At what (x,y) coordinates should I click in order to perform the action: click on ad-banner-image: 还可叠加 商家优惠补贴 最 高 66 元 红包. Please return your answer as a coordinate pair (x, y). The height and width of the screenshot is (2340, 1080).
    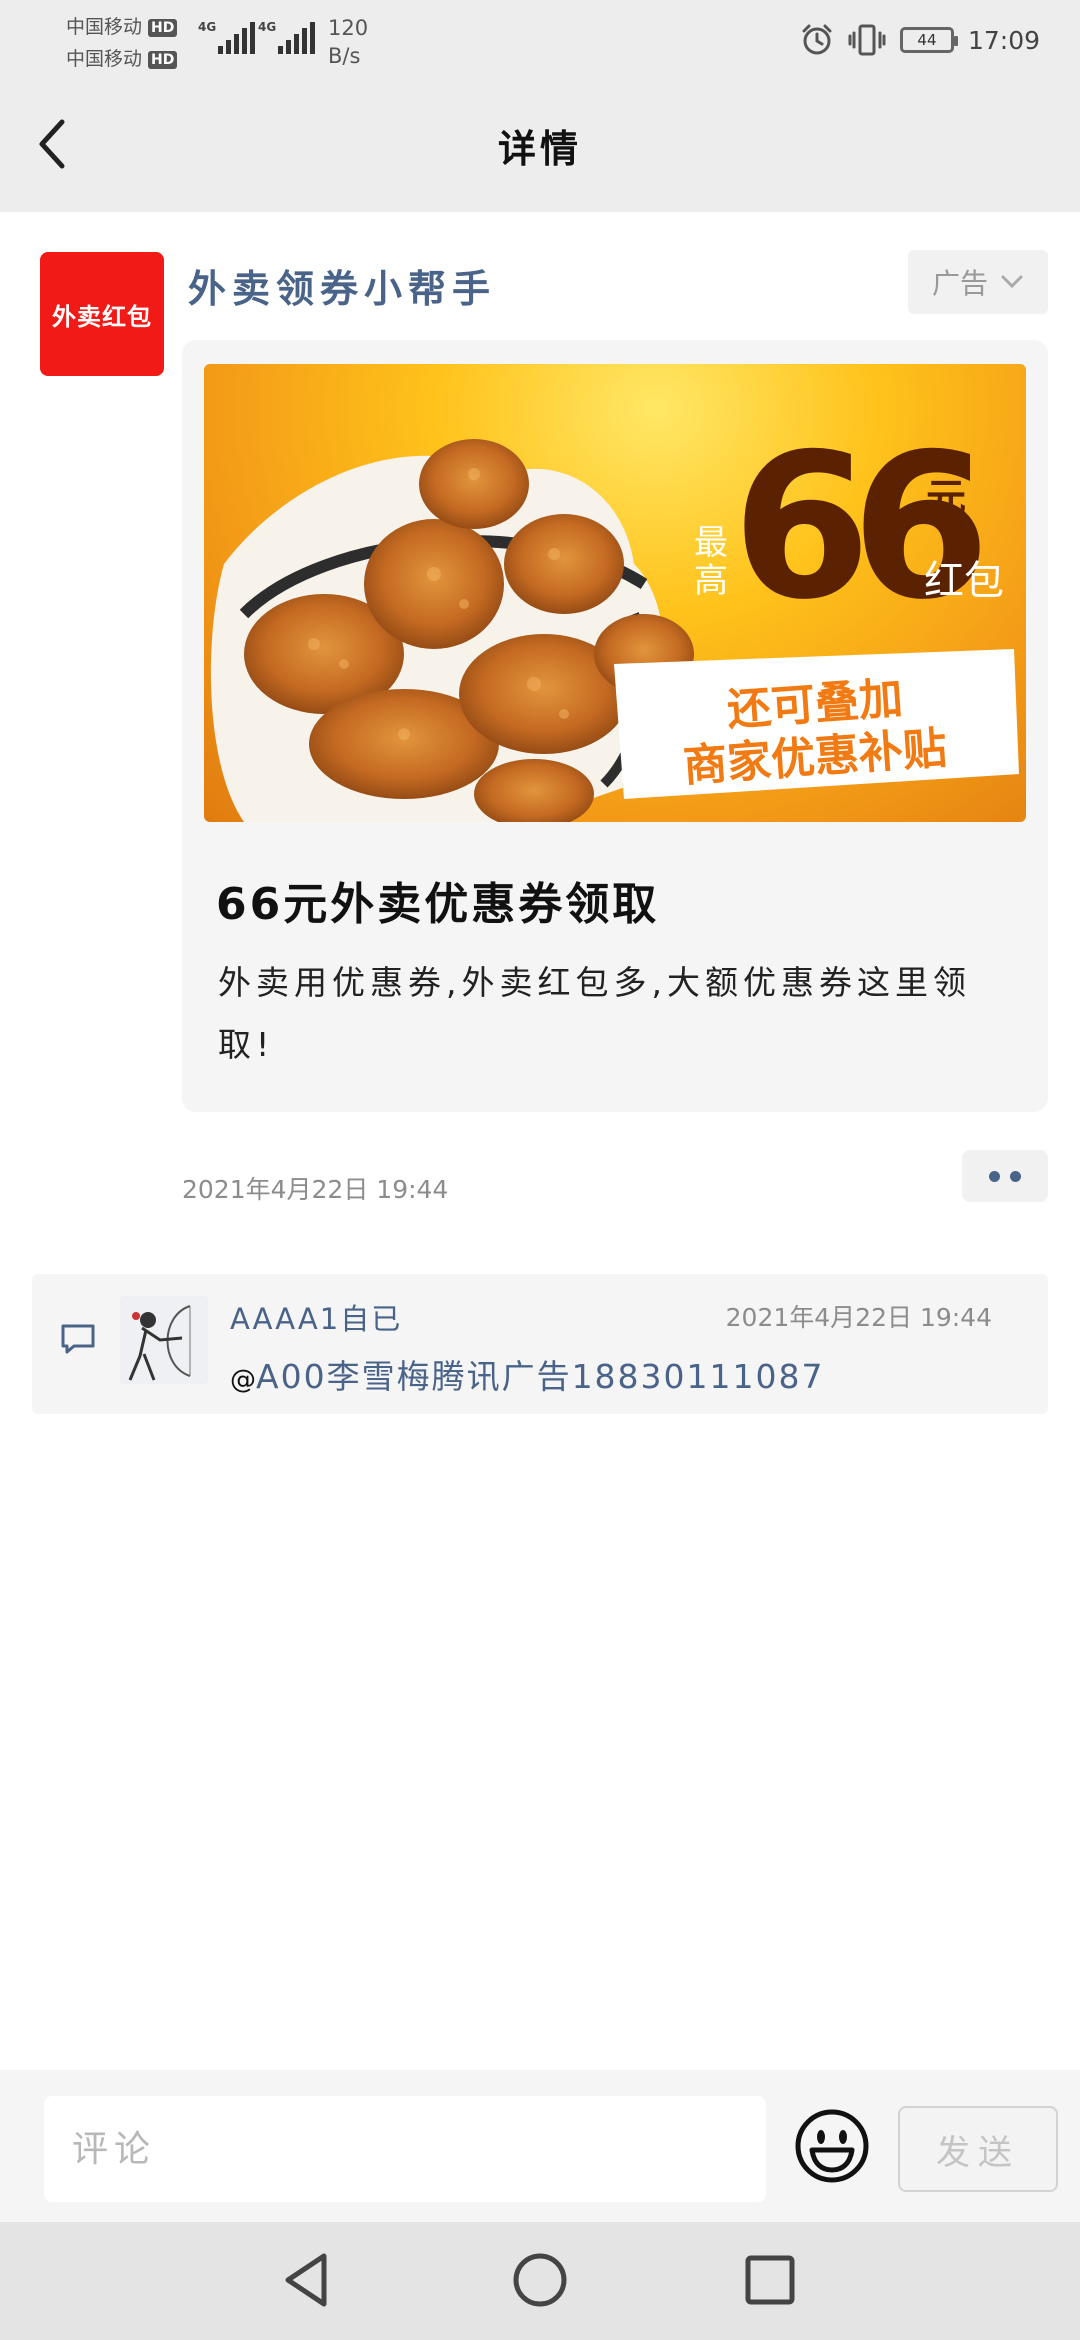
    Looking at the image, I should click on (615, 593).